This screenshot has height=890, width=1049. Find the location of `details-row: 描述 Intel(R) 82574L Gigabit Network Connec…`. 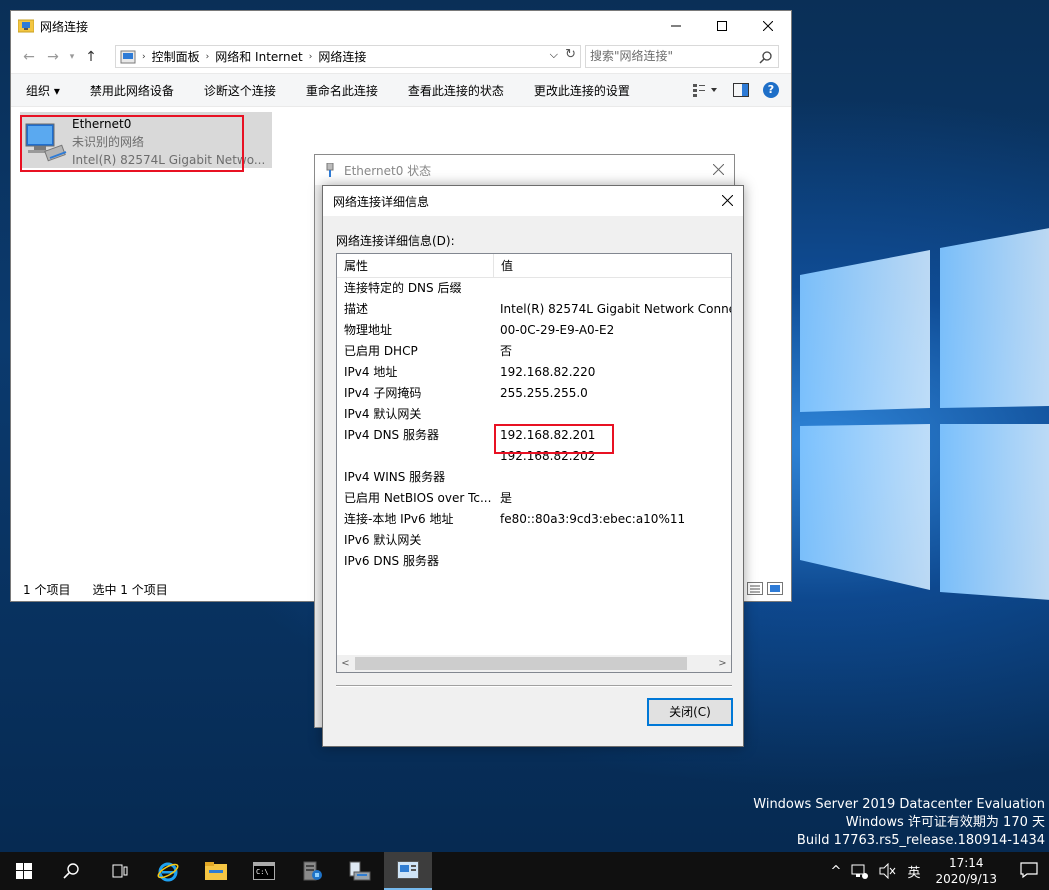

details-row: 描述 Intel(R) 82574L Gigabit Network Connec… is located at coordinates (534, 309).